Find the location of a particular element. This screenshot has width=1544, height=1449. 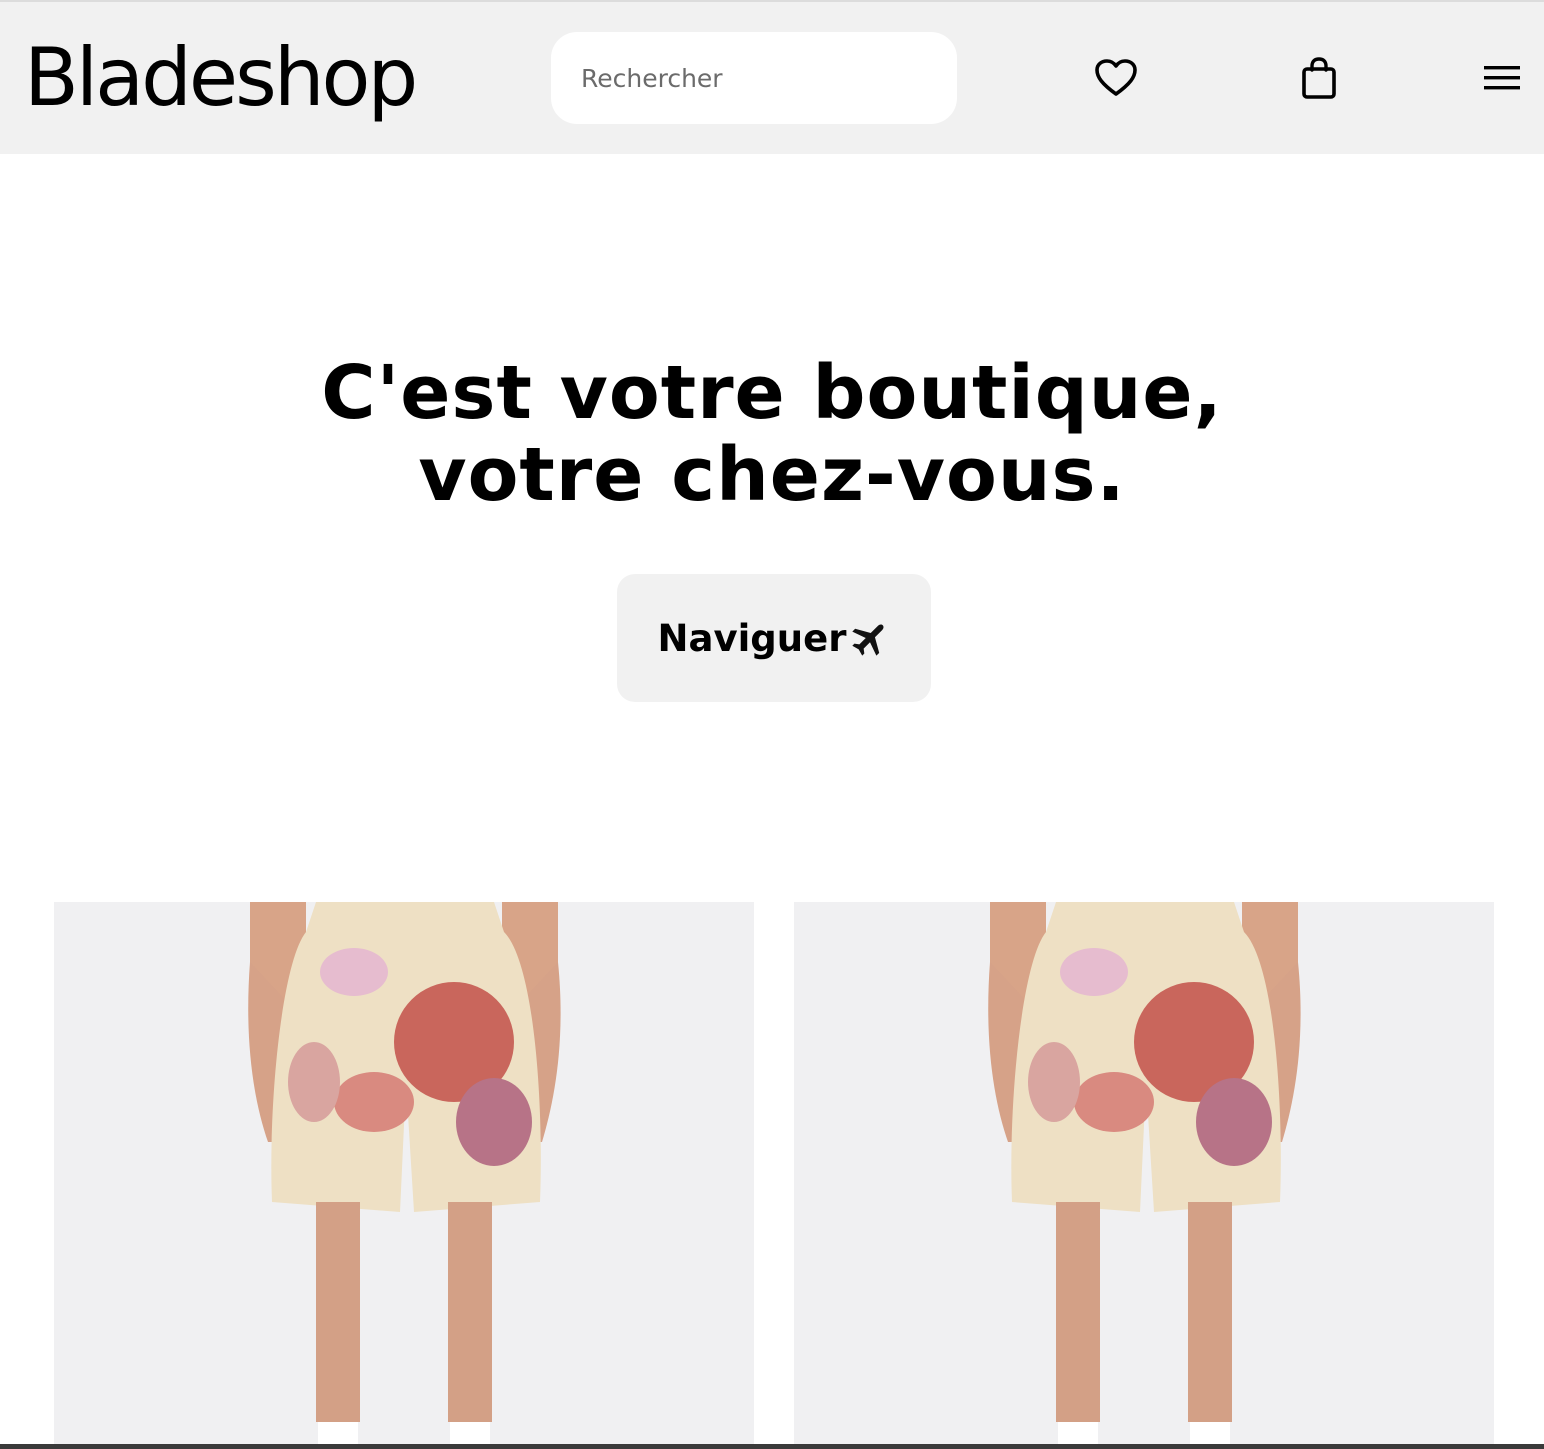

shopping-bag-icon is located at coordinates (1319, 78).